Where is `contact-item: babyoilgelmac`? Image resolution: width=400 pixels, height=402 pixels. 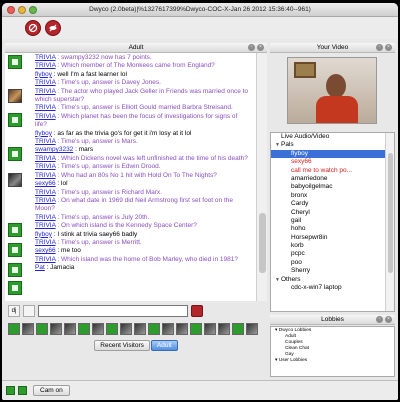 contact-item: babyoilgelmac is located at coordinates (332, 187).